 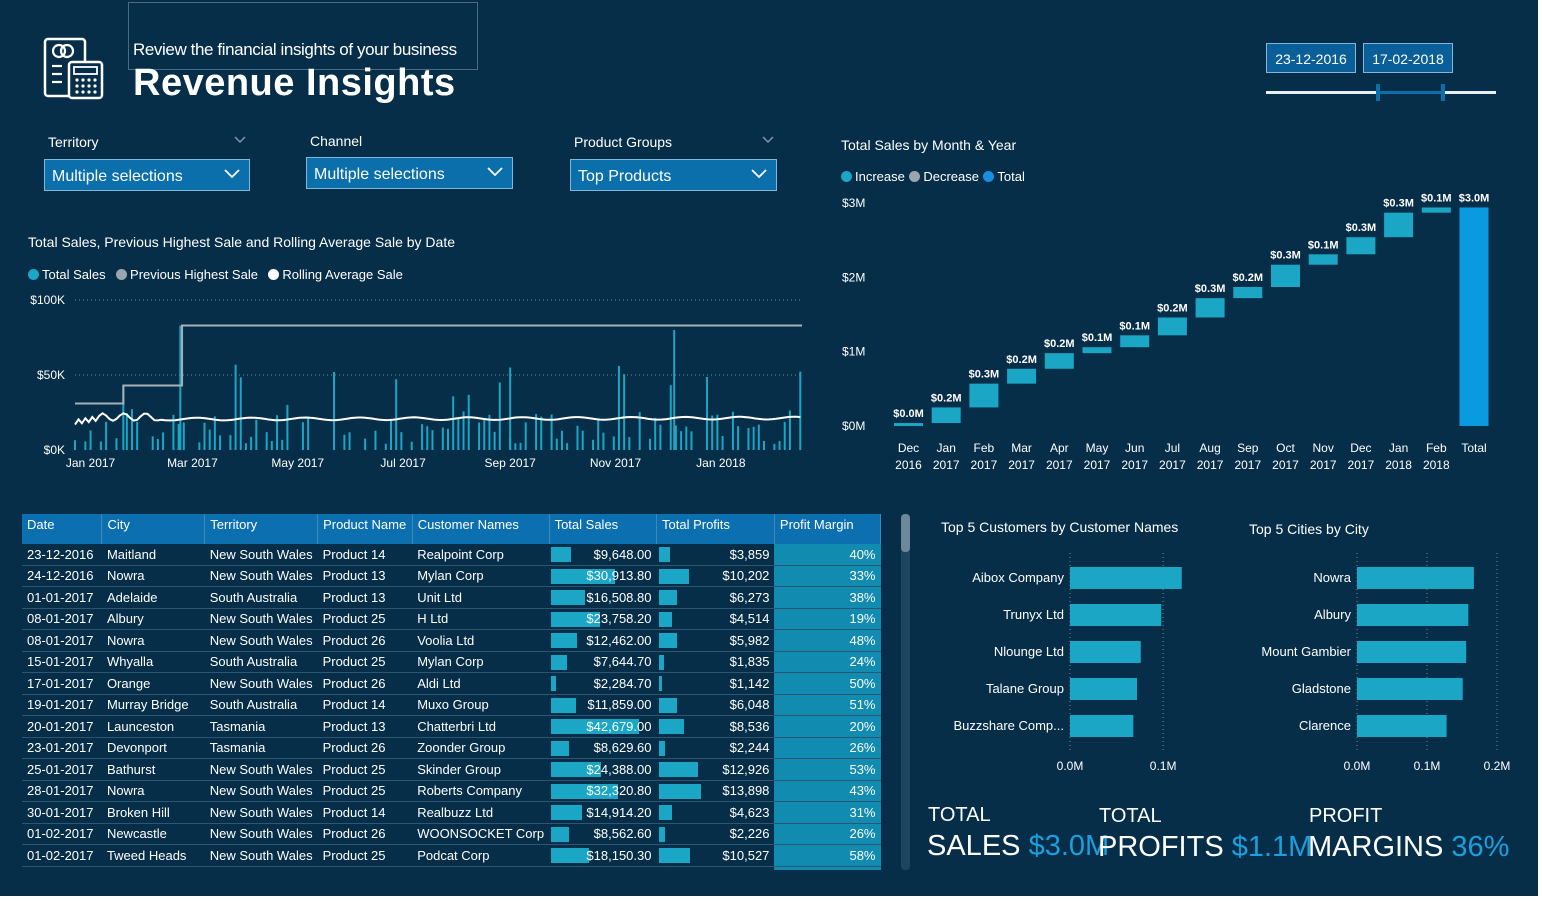 I want to click on channel-dropdown-value: Multiple selections, so click(x=379, y=174).